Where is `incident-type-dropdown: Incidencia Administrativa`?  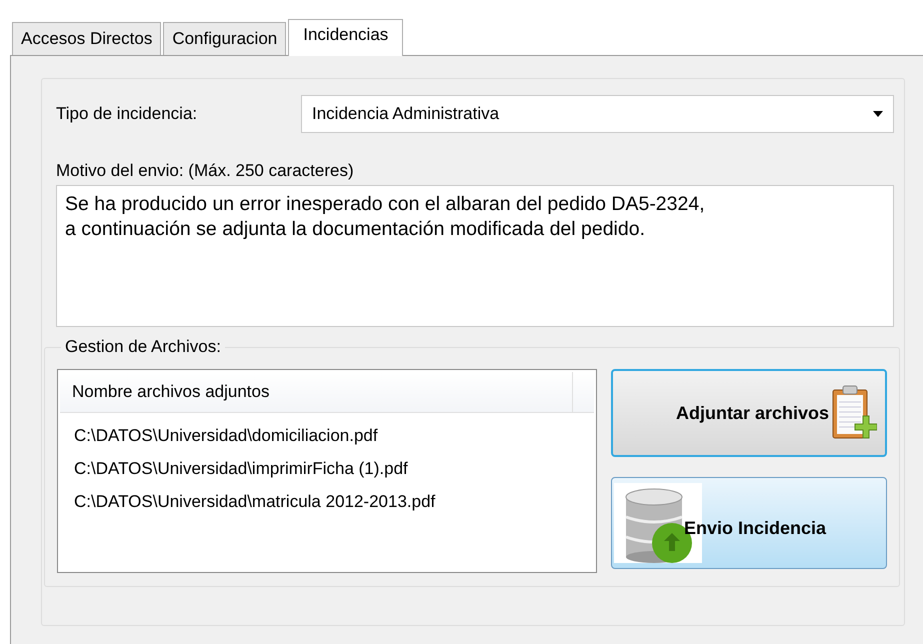 incident-type-dropdown: Incidencia Administrativa is located at coordinates (597, 114).